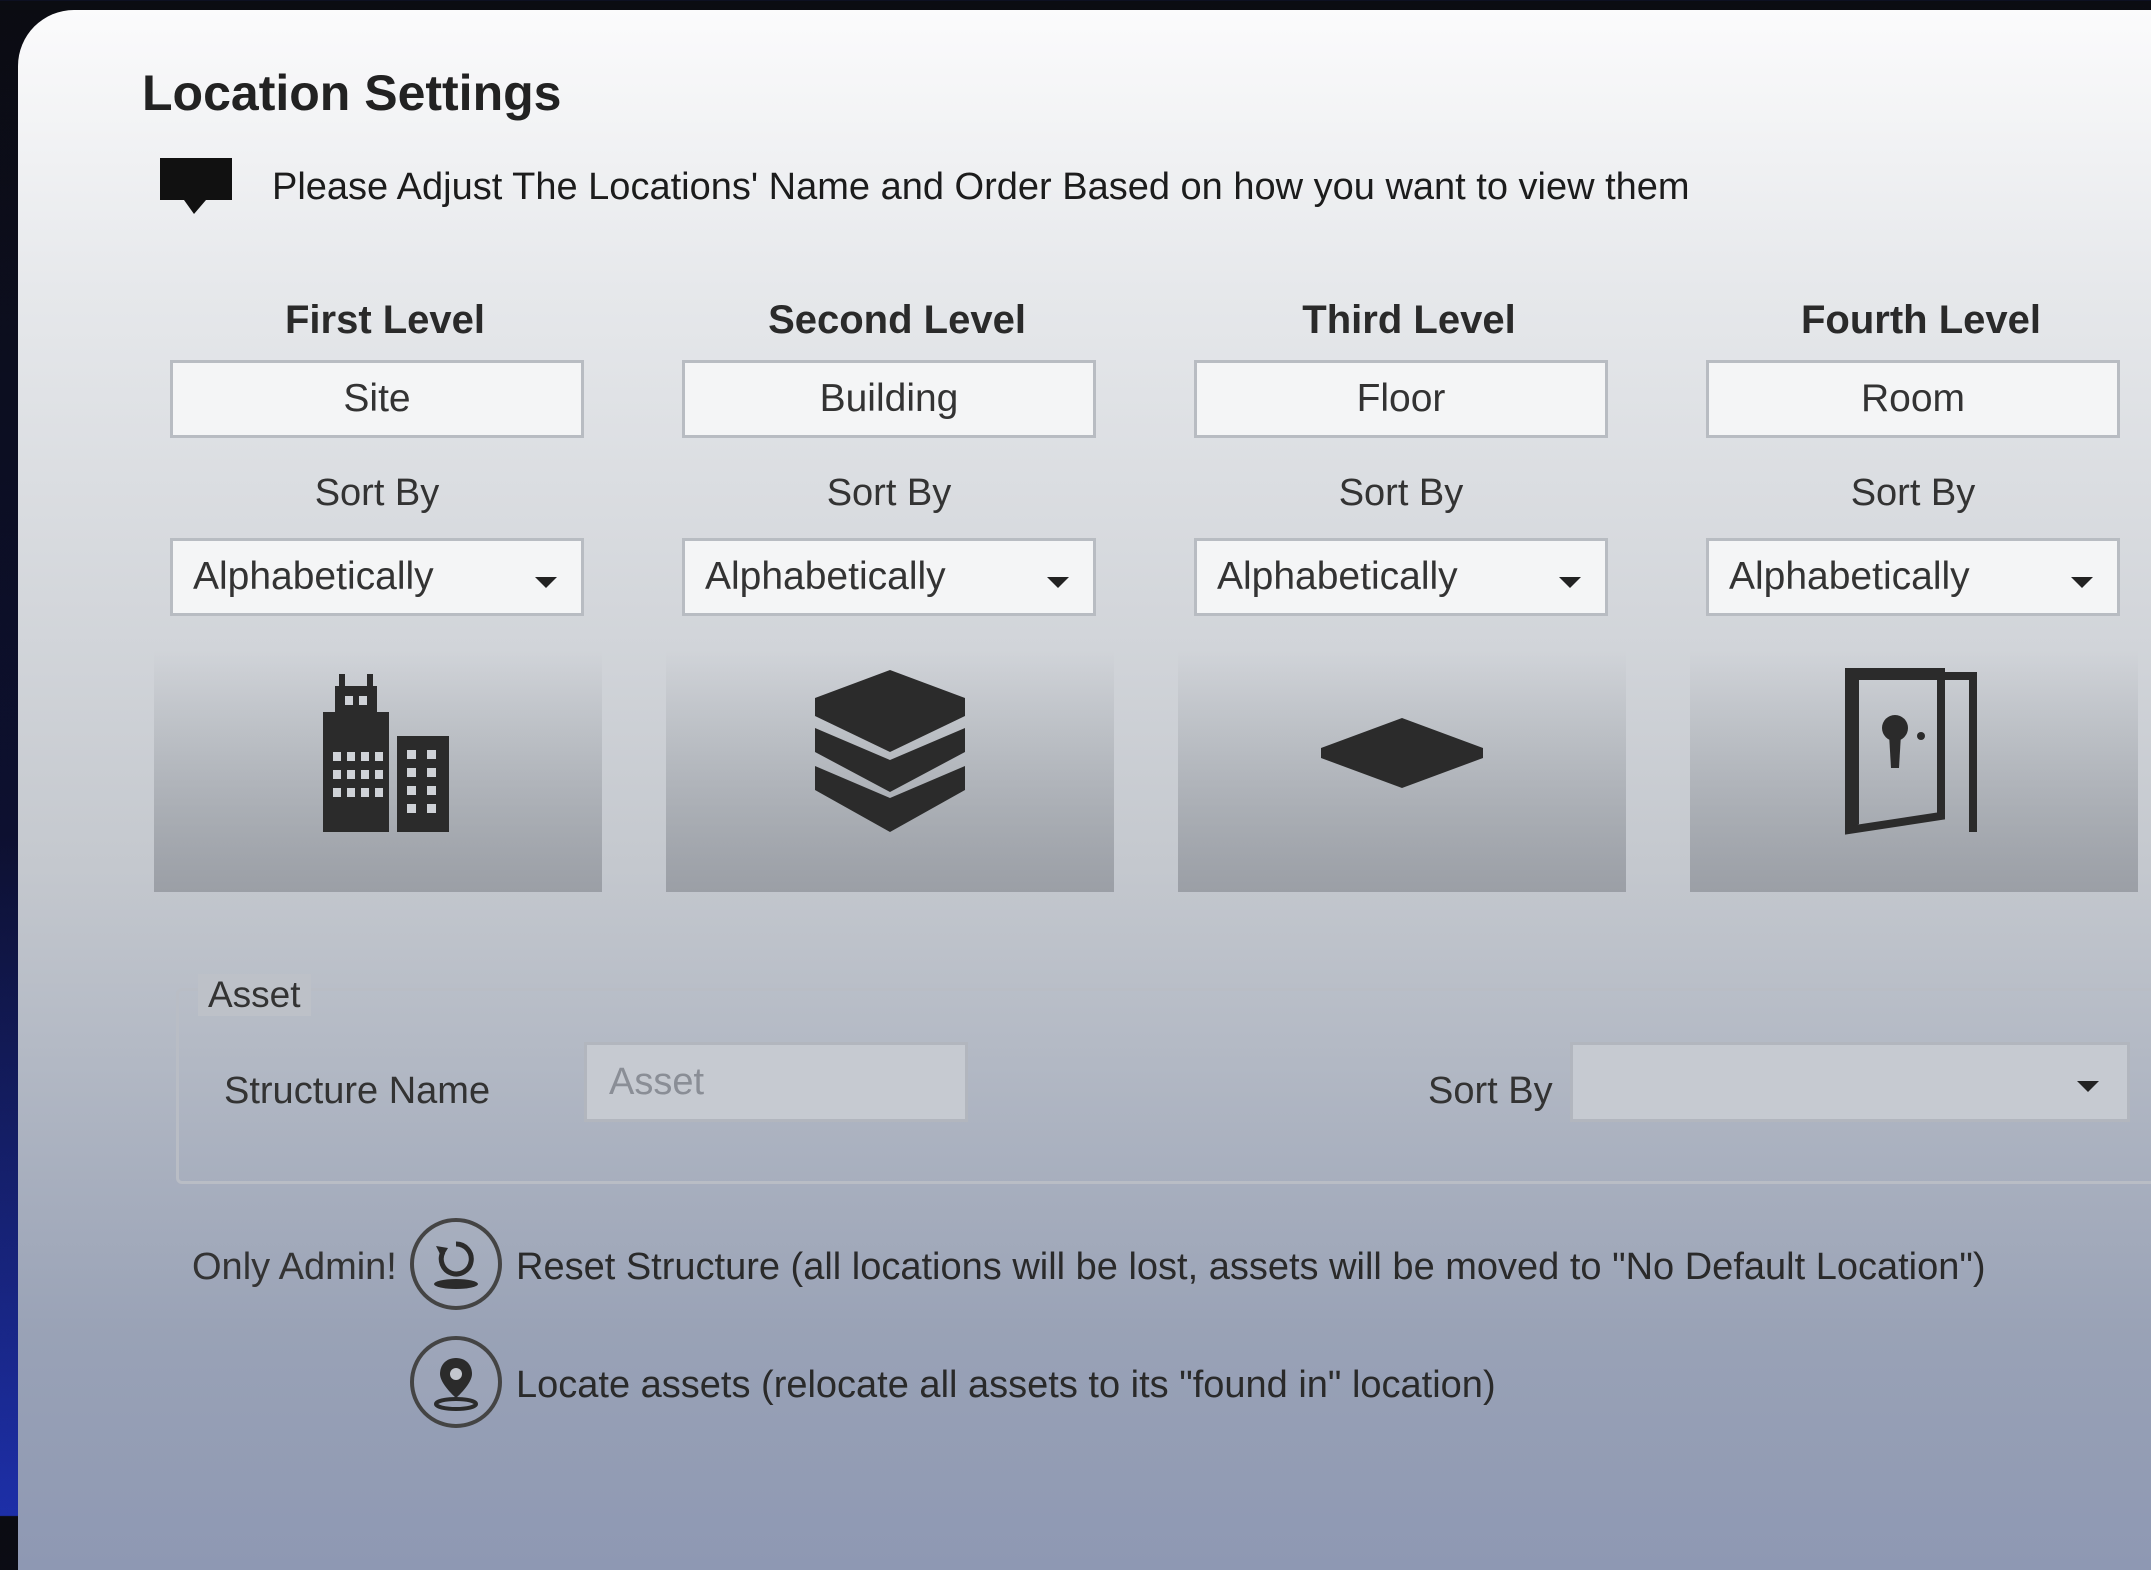 This screenshot has height=1570, width=2151. What do you see at coordinates (294, 1267) in the screenshot?
I see `admin-only-label: Only Admin!` at bounding box center [294, 1267].